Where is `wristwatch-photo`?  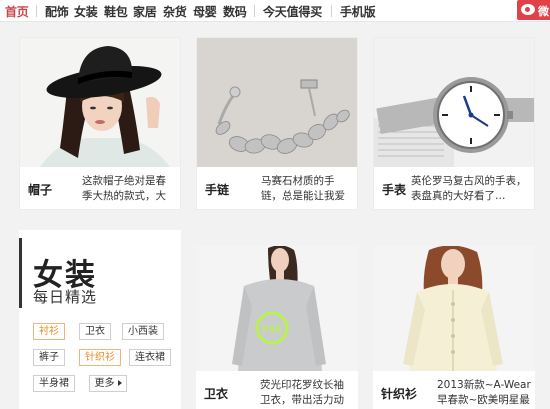
wristwatch-photo is located at coordinates (454, 102).